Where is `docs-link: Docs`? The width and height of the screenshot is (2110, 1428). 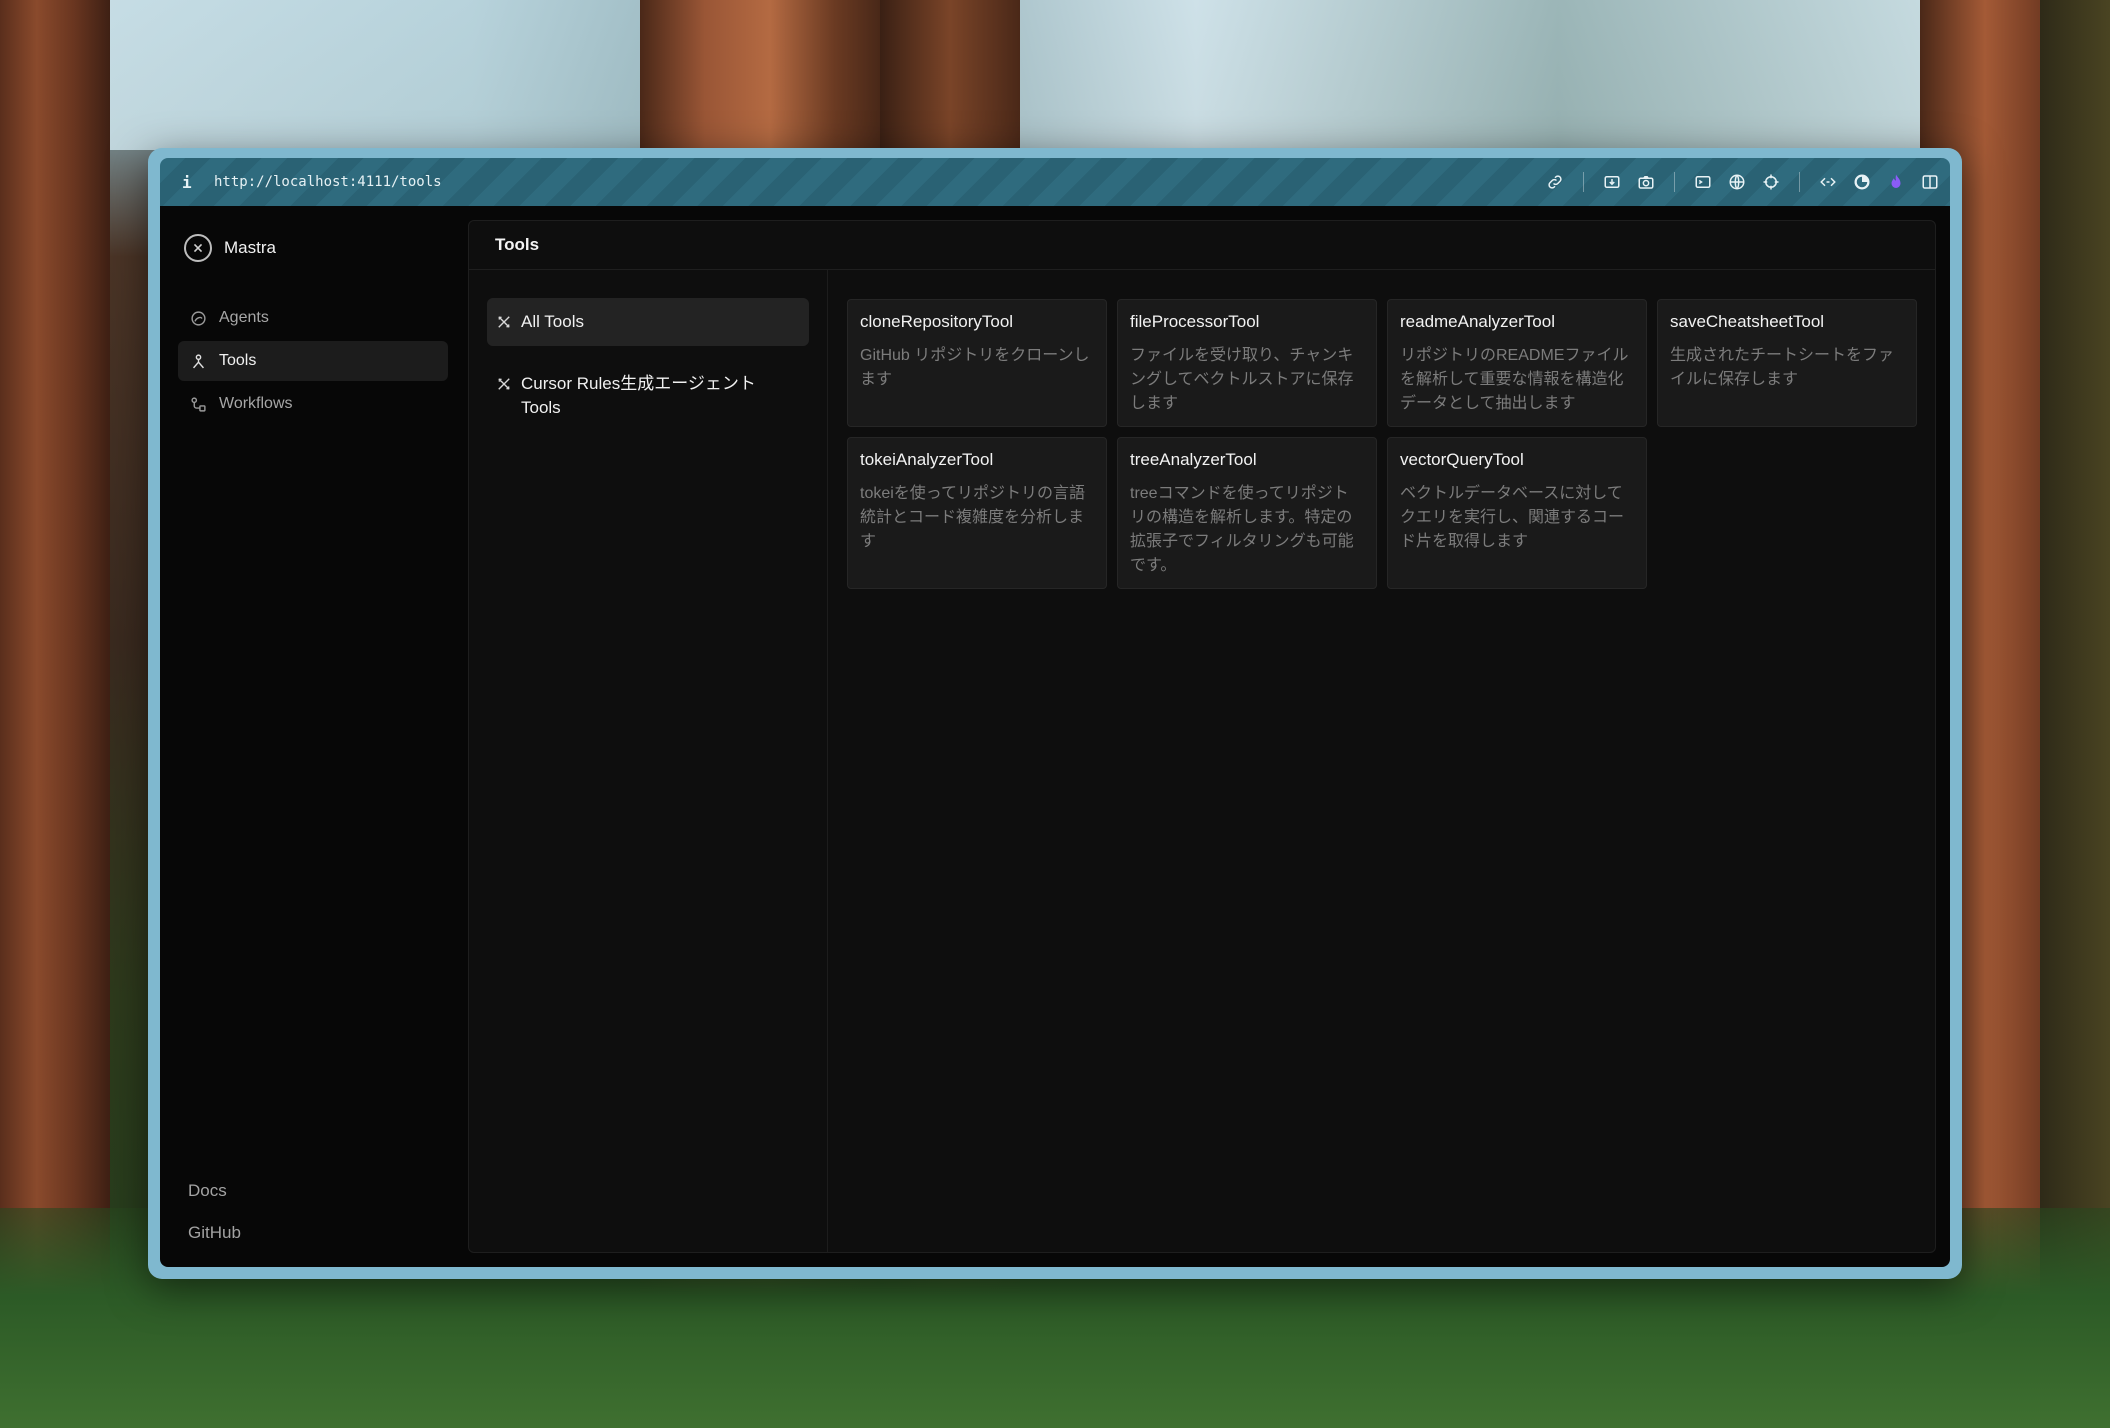 docs-link: Docs is located at coordinates (214, 1191).